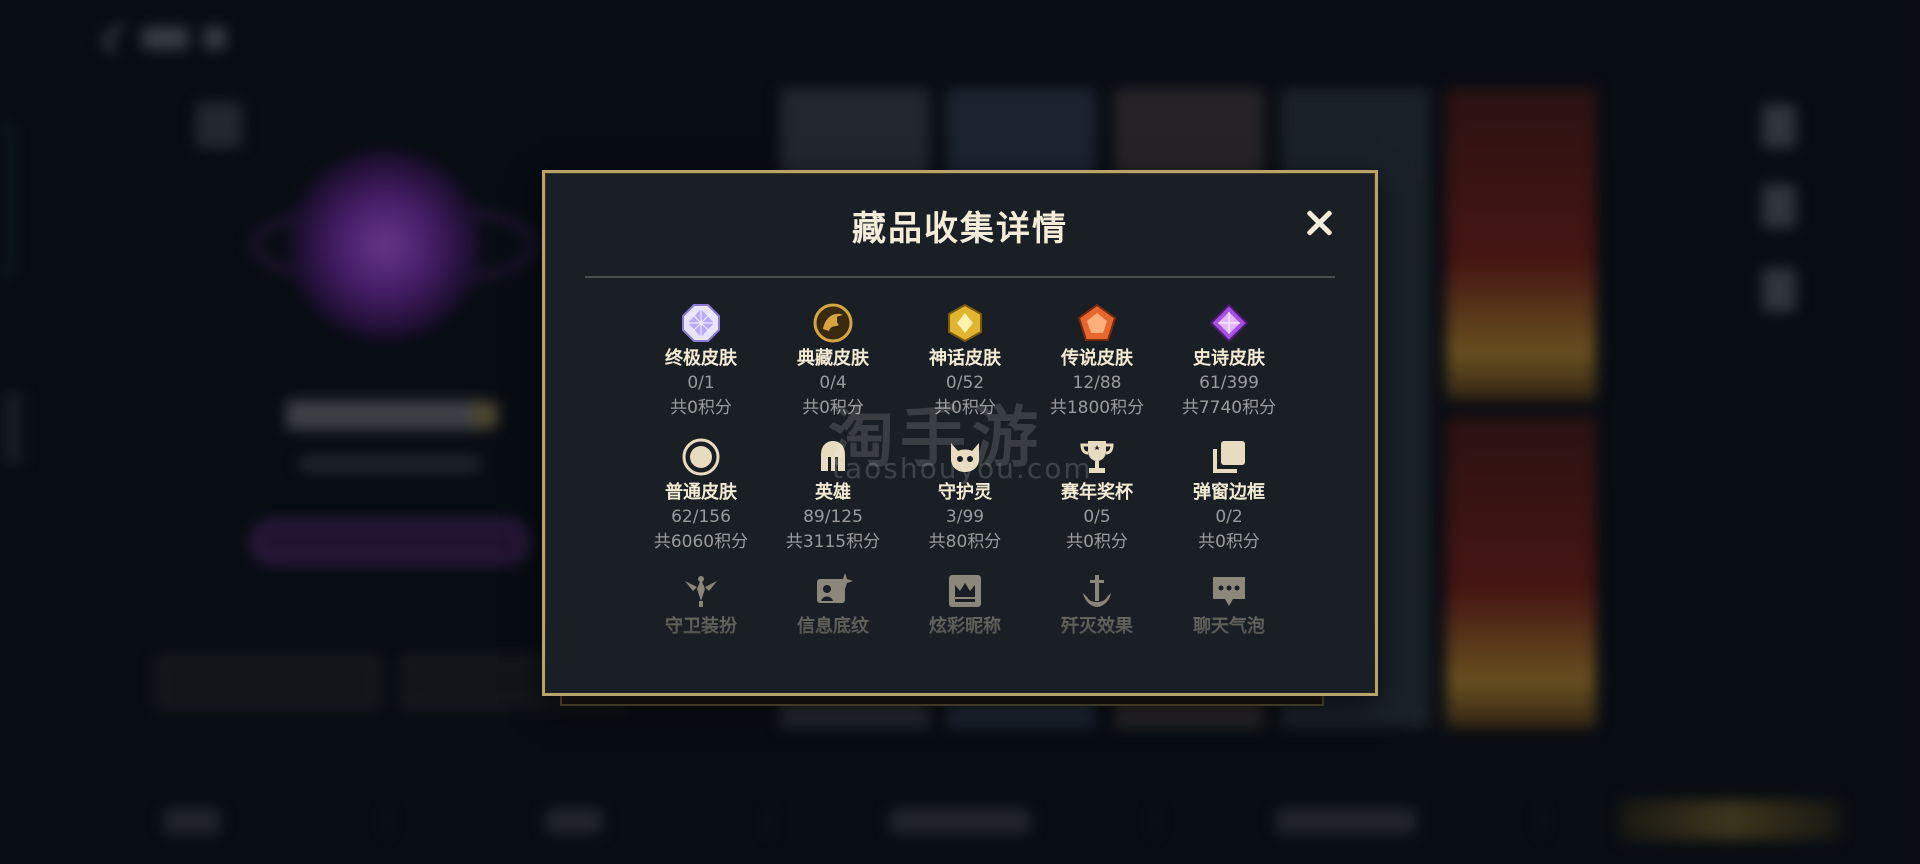 The width and height of the screenshot is (1920, 864). What do you see at coordinates (701, 542) in the screenshot?
I see `collection-item-points: 共6060积分` at bounding box center [701, 542].